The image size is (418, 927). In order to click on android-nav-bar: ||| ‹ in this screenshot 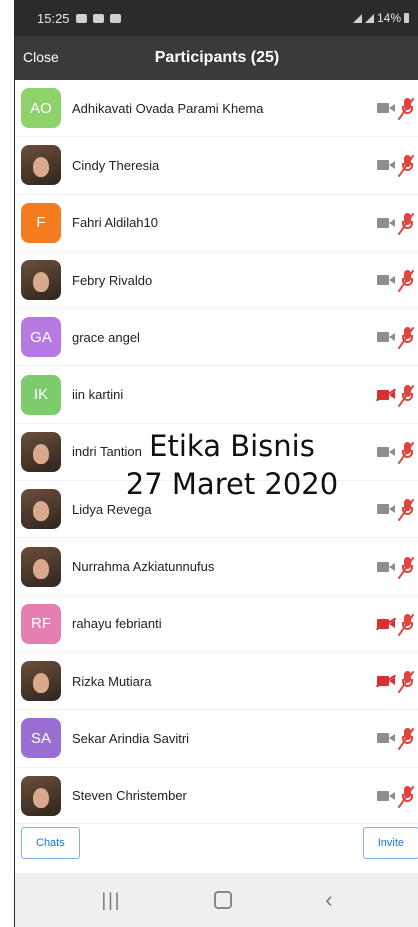, I will do `click(216, 900)`.